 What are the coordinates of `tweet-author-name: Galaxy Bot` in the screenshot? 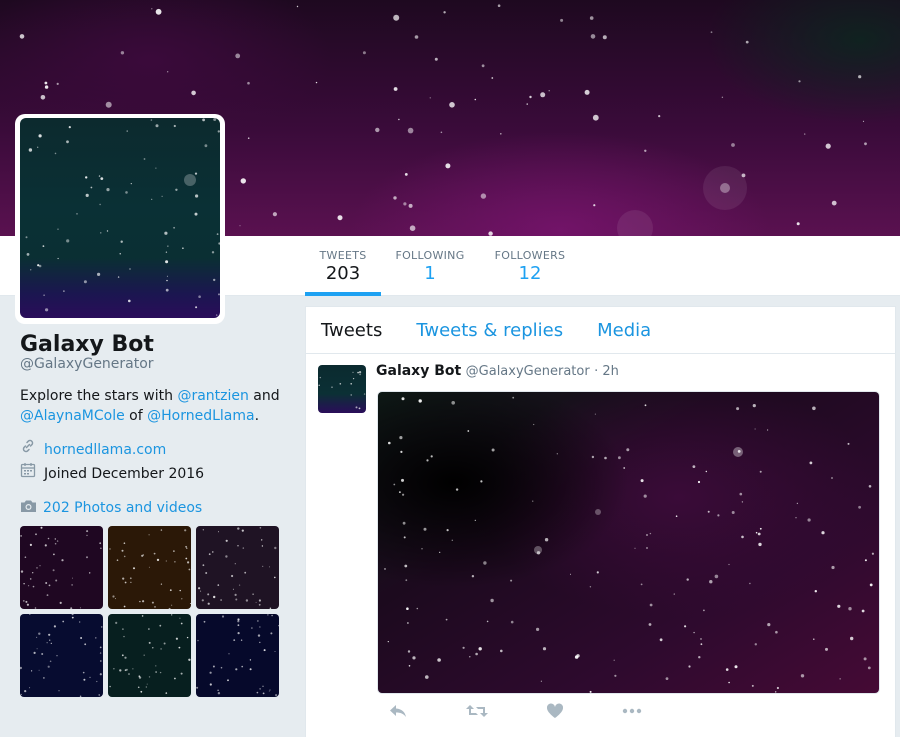 It's located at (418, 371).